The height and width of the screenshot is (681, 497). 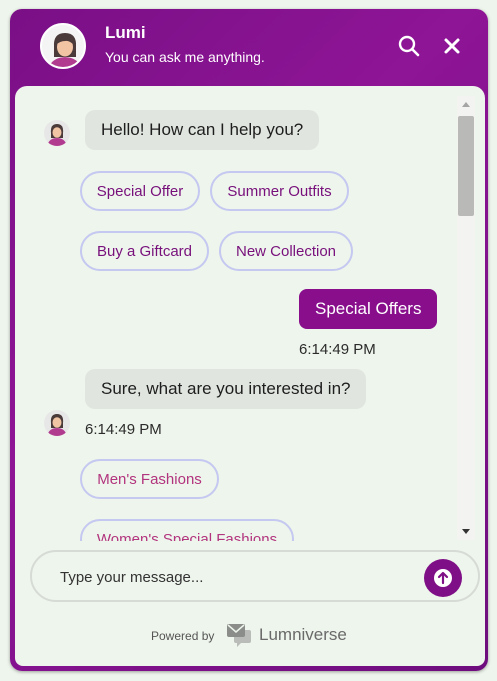 I want to click on quick-reply-mens-fashions: Men's Fashions, so click(x=149, y=479).